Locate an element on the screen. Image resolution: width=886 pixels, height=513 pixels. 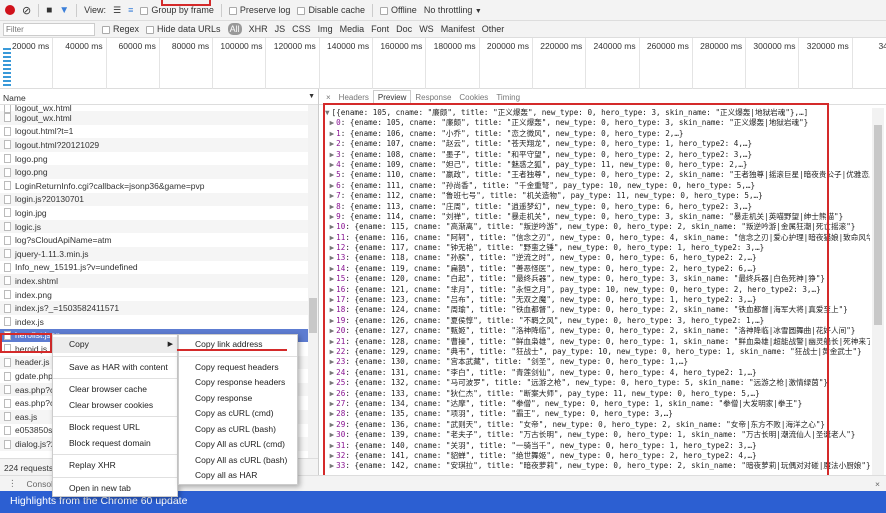
type-filter-xhr: XHR is located at coordinates (258, 29).